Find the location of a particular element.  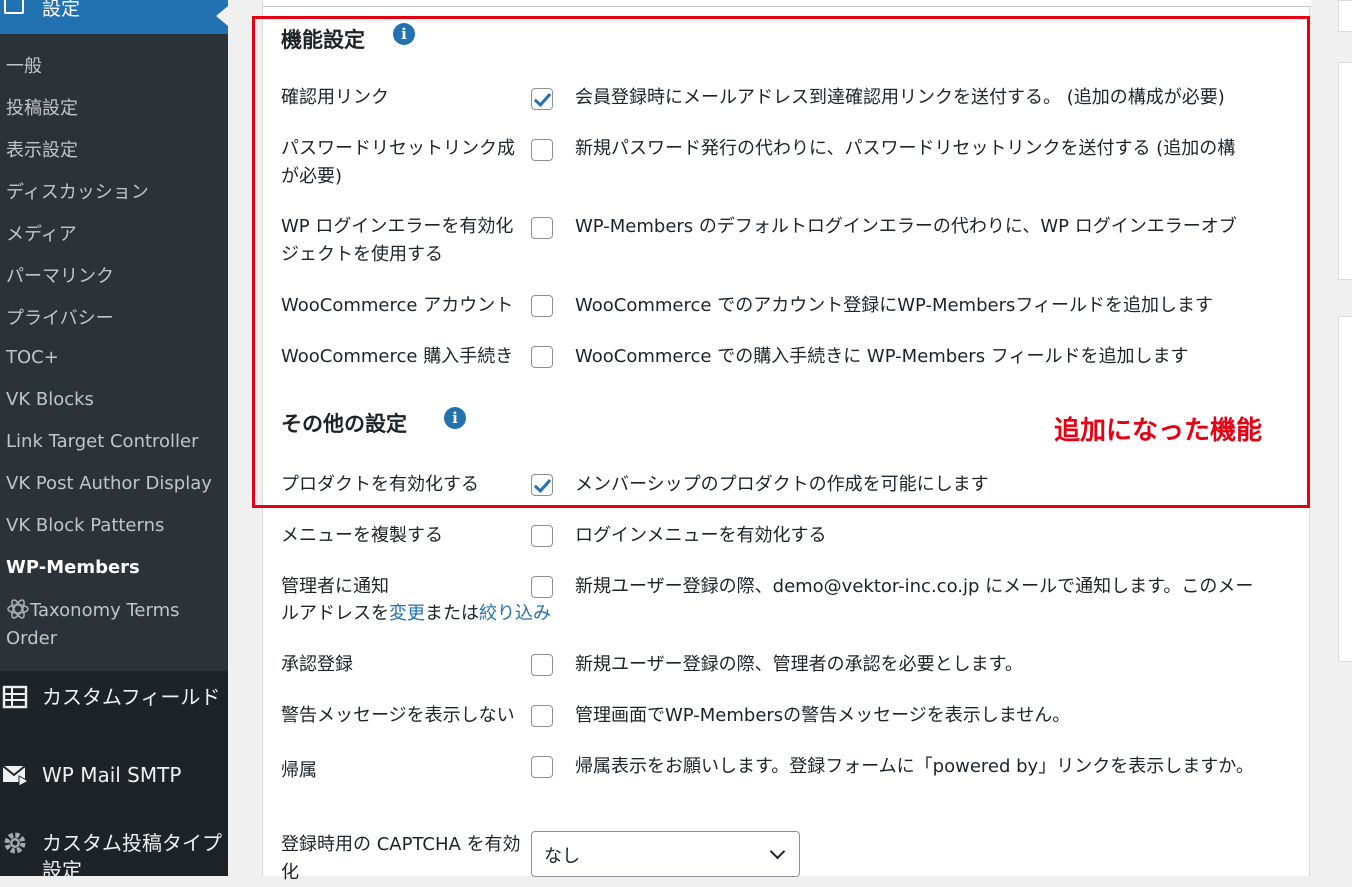

moderation-checkbox is located at coordinates (542, 665).